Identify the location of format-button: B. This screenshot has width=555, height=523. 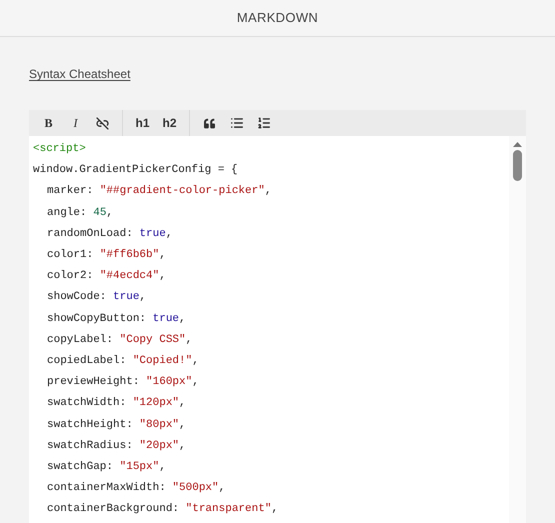
(48, 123).